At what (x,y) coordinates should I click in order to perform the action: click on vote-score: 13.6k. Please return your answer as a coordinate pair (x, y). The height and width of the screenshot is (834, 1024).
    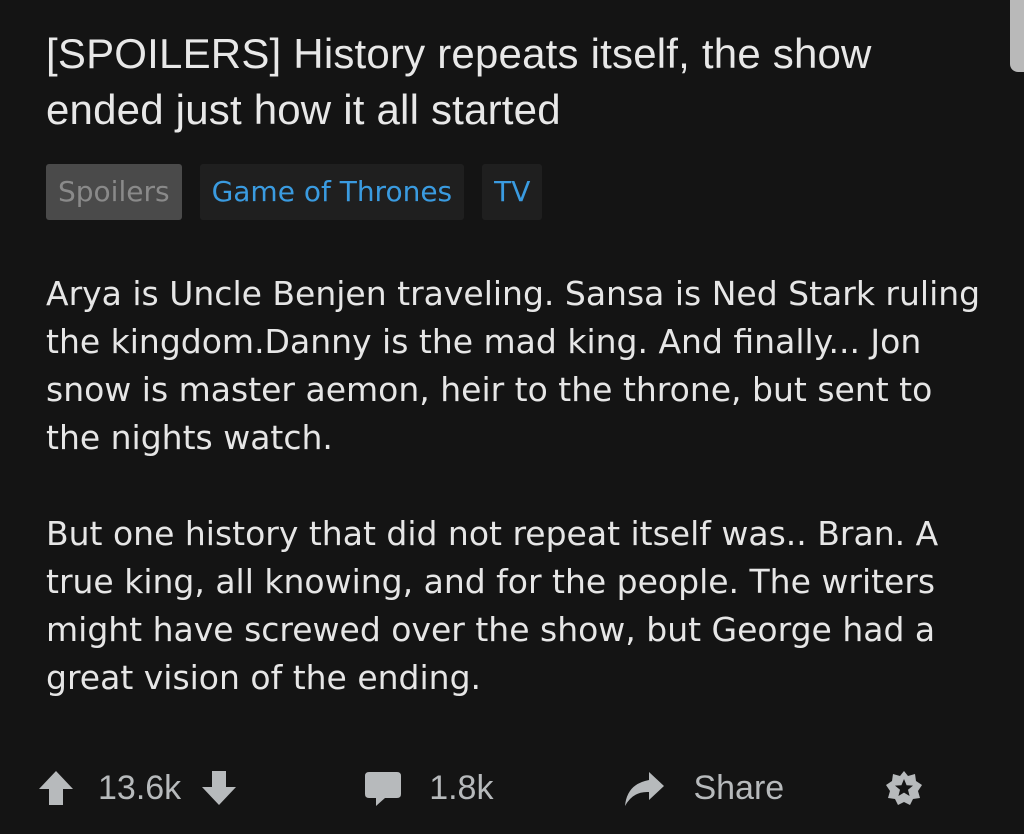
    Looking at the image, I should click on (140, 787).